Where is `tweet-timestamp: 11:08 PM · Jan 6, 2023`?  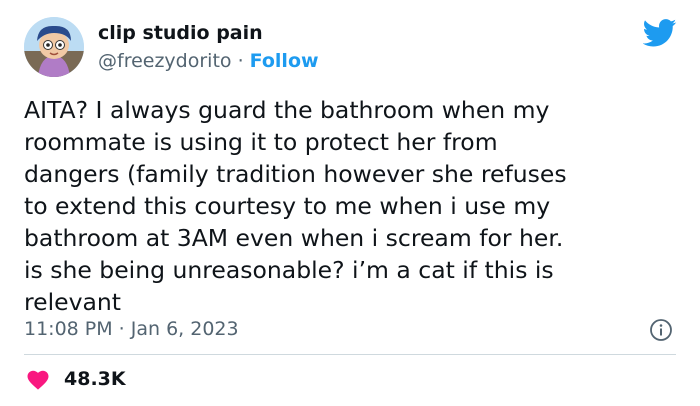
tweet-timestamp: 11:08 PM · Jan 6, 2023 is located at coordinates (131, 329).